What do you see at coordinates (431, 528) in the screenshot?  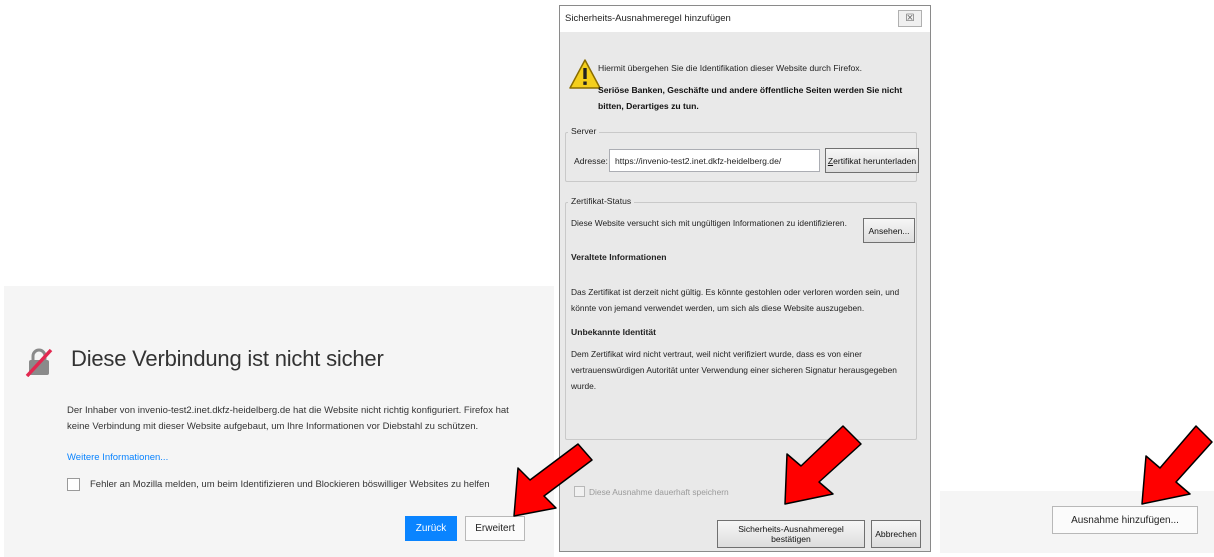 I see `back-button: Zurück` at bounding box center [431, 528].